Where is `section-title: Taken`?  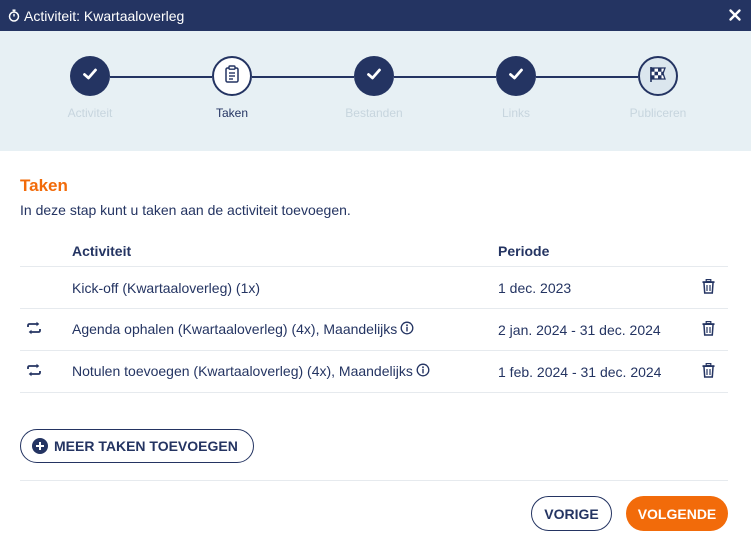 section-title: Taken is located at coordinates (44, 185).